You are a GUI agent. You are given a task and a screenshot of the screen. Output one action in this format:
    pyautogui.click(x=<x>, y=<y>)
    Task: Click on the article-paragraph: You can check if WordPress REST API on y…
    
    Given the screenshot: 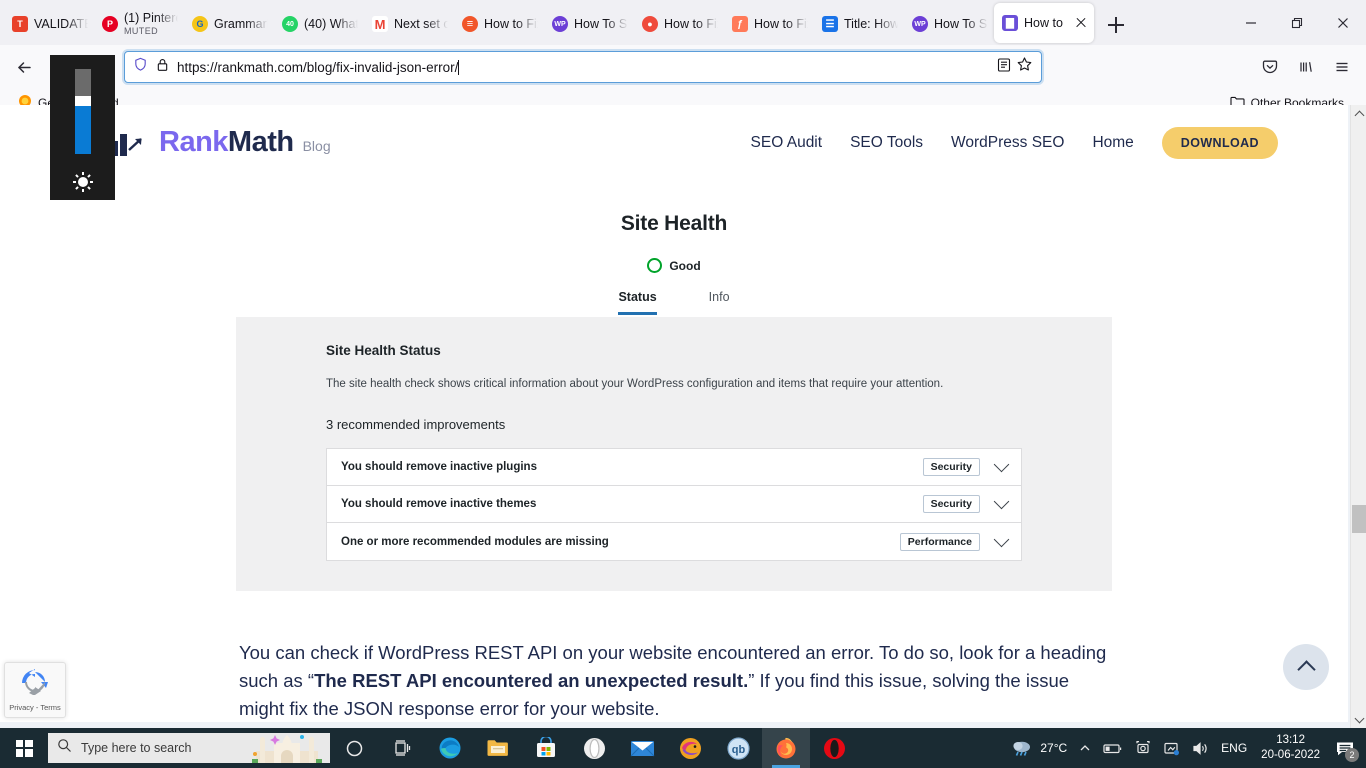 What is the action you would take?
    pyautogui.click(x=674, y=680)
    